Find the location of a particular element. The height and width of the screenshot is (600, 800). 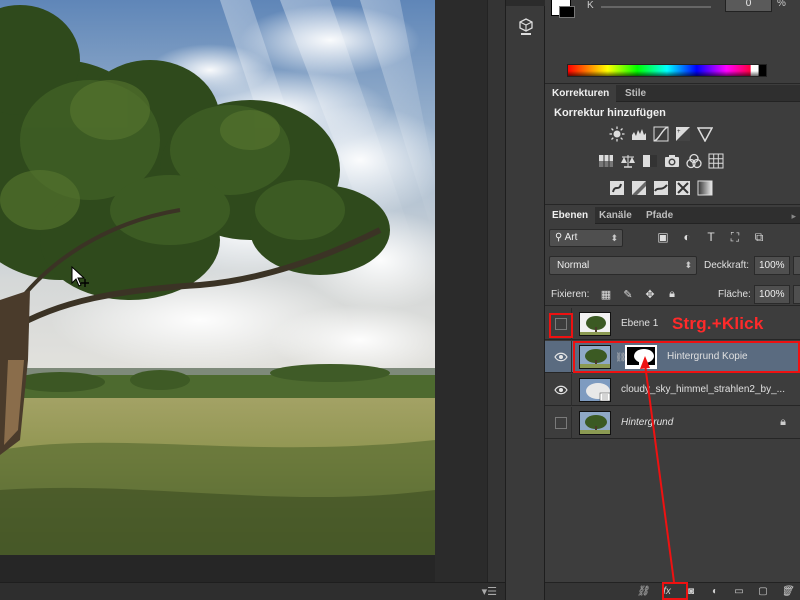

layer-row-selected: ⛓ Hintergrund Kopie is located at coordinates (672, 357).